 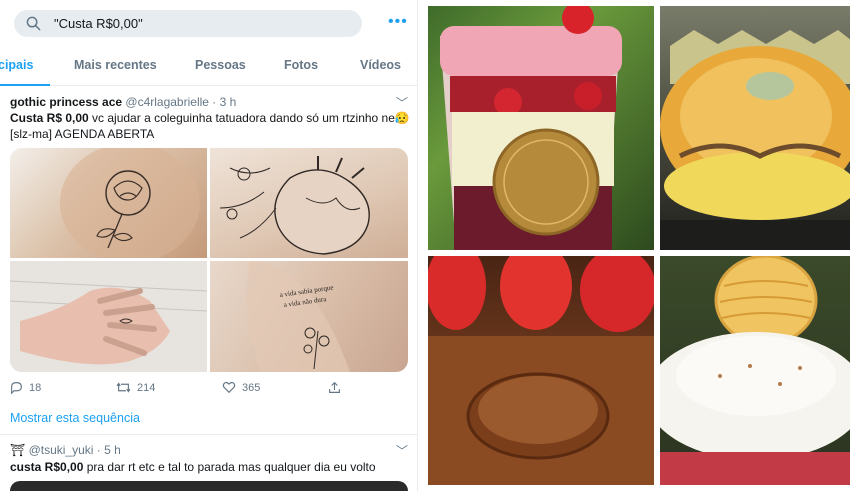 What do you see at coordinates (75, 450) in the screenshot?
I see `user-handle: @tsuki_yuki · 5 h` at bounding box center [75, 450].